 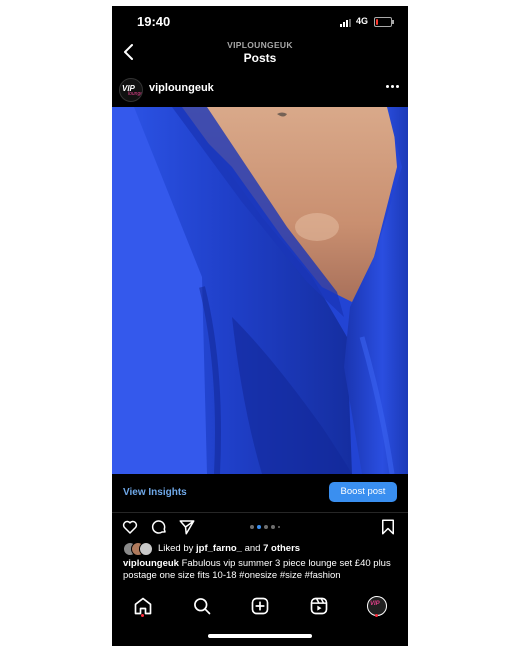 What do you see at coordinates (155, 492) in the screenshot?
I see `view-insights-link: View Insights` at bounding box center [155, 492].